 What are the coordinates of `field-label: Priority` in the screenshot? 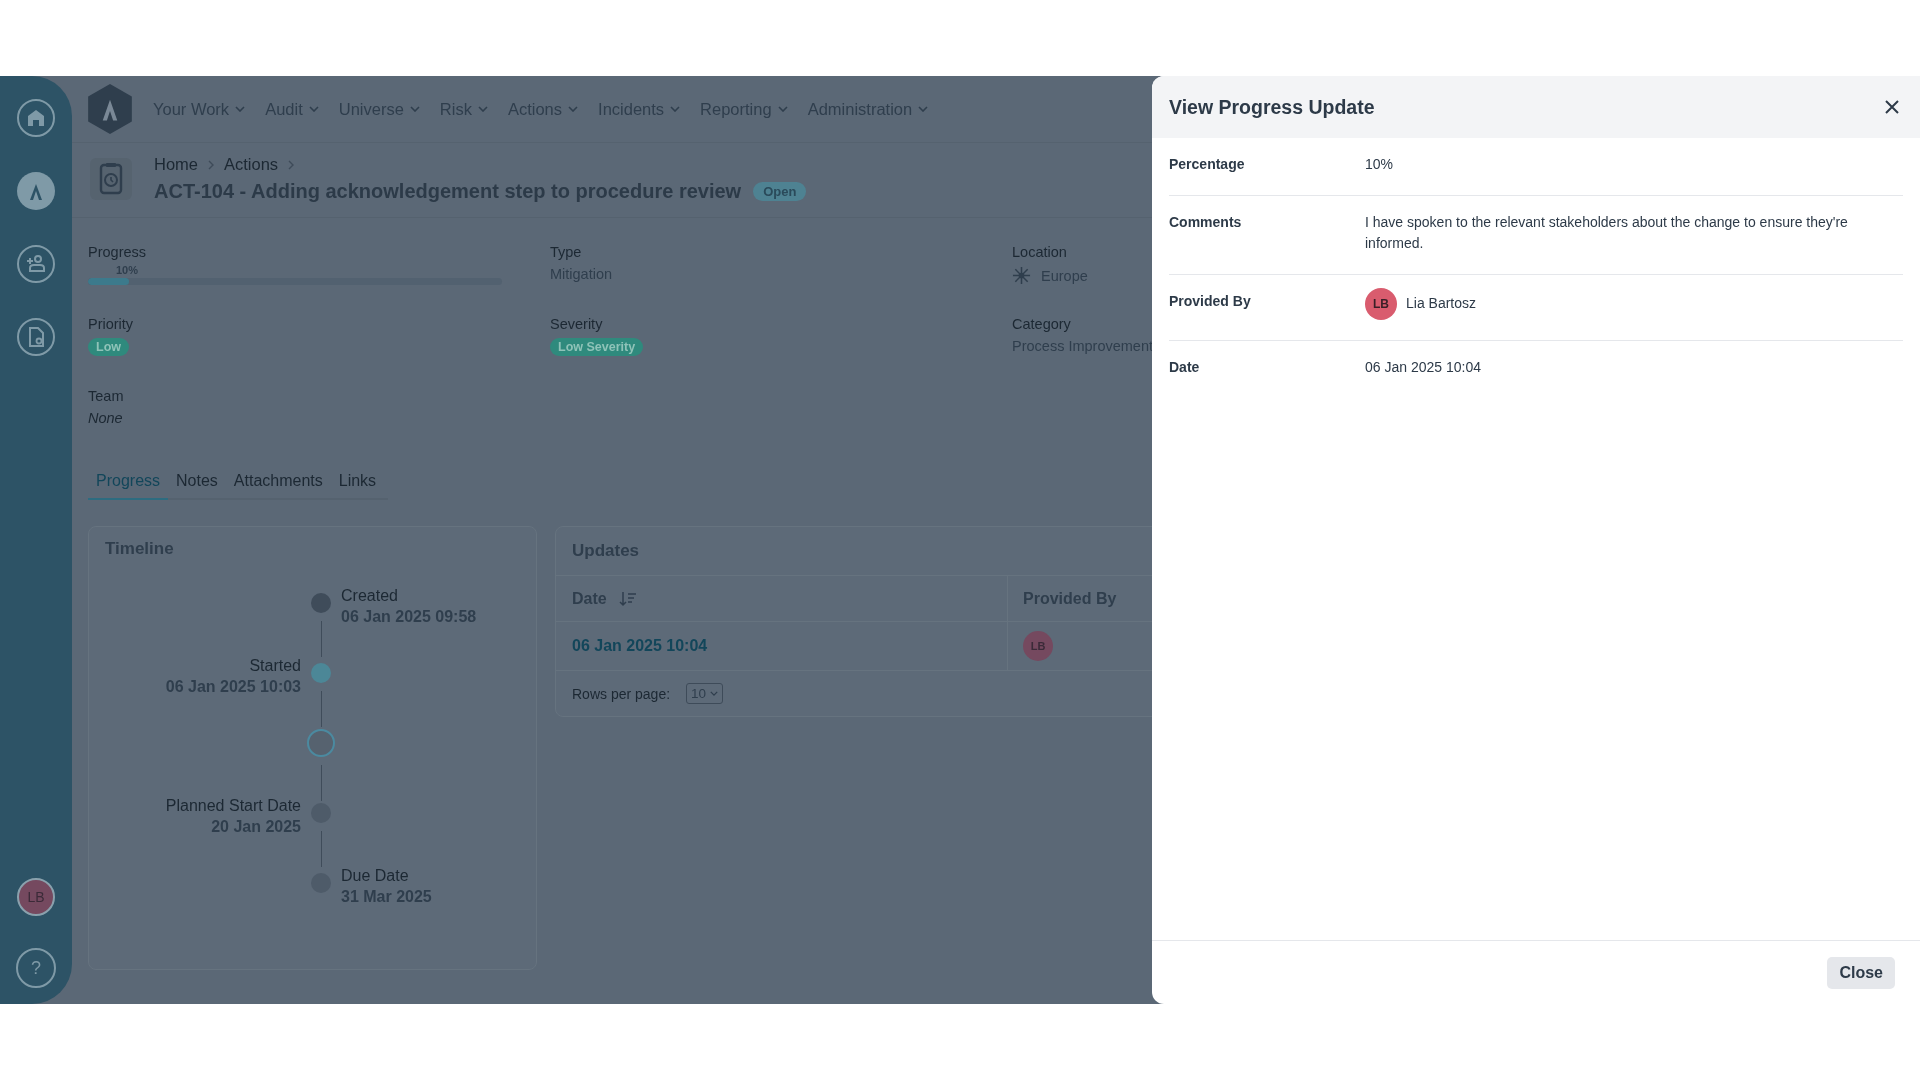 It's located at (111, 324).